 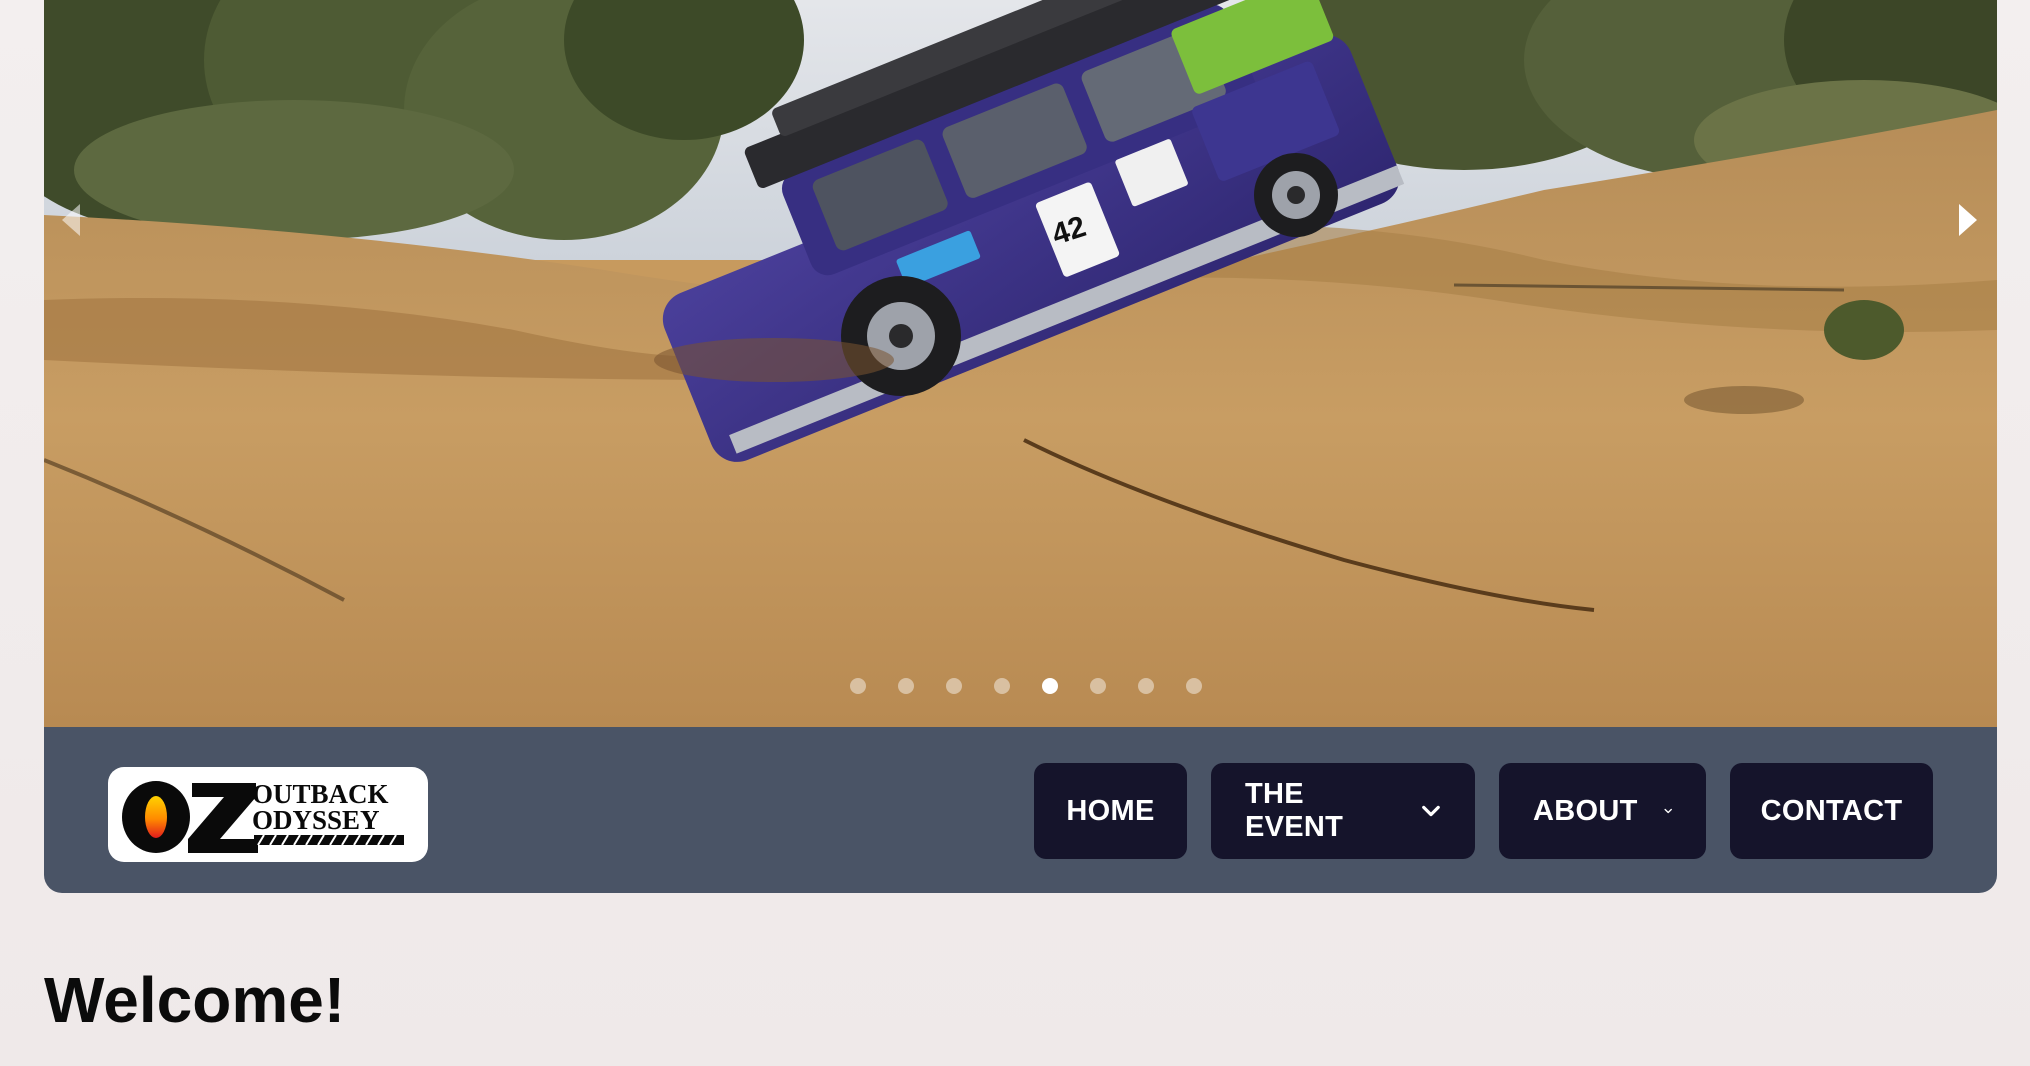 I want to click on nav-home-label: HOME, so click(x=1110, y=810).